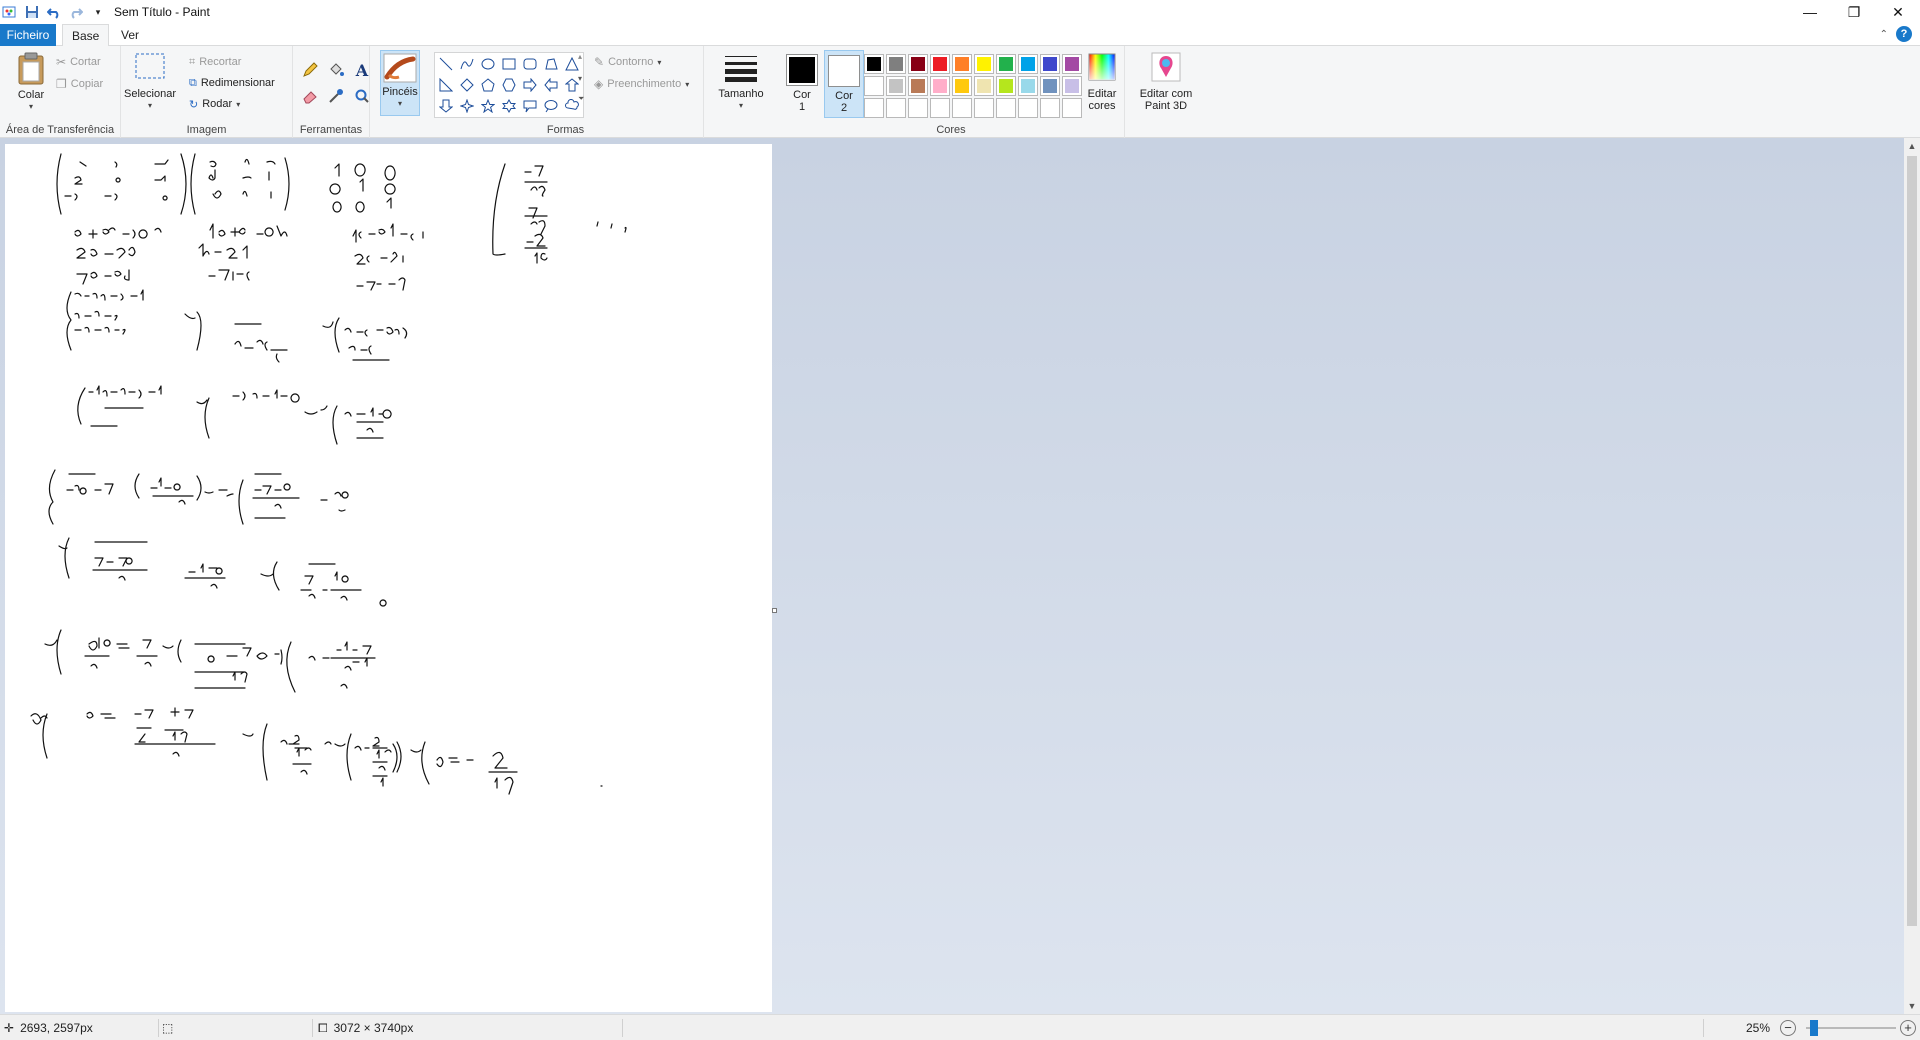 The image size is (1920, 1040). Describe the element at coordinates (1912, 146) in the screenshot. I see `scroll-up-arrow-icon: ▲` at that location.